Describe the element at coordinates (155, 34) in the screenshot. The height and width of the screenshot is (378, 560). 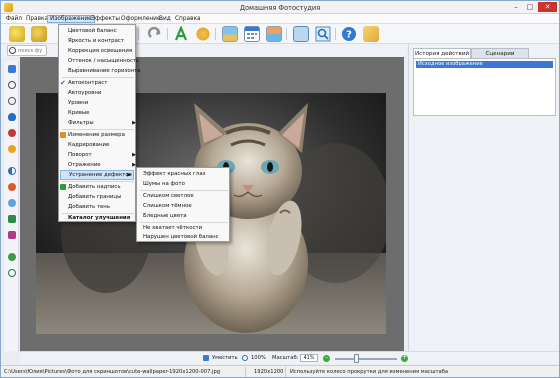
I see `redo-icon` at that location.